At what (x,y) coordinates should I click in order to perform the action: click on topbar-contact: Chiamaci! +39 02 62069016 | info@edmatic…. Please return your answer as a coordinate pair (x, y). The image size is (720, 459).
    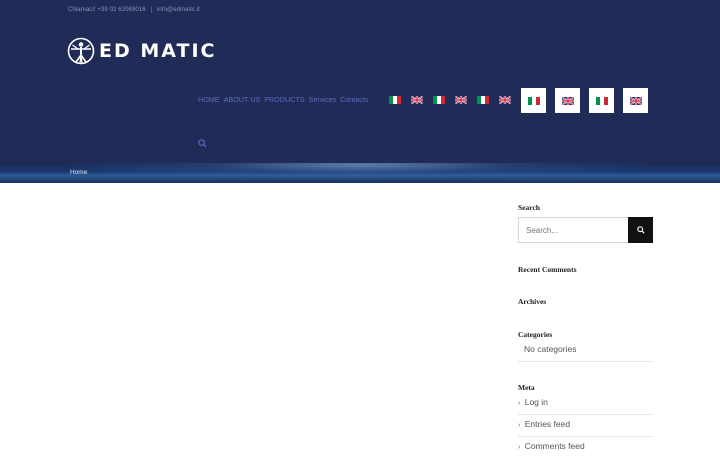
    Looking at the image, I should click on (134, 10).